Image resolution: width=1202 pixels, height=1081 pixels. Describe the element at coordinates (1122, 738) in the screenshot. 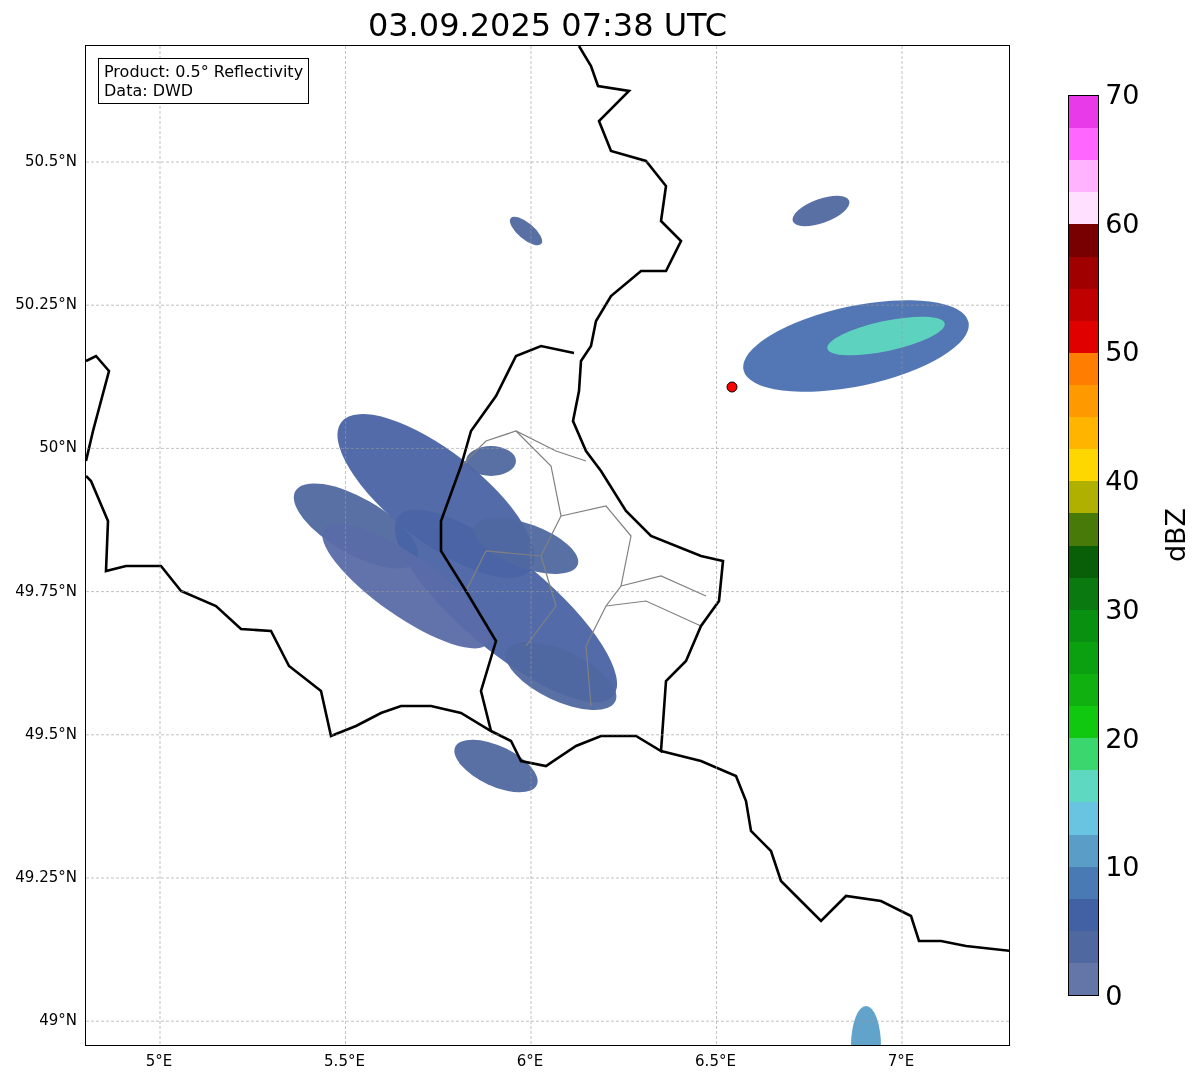

I see `colorbar-tick-label: 20` at that location.